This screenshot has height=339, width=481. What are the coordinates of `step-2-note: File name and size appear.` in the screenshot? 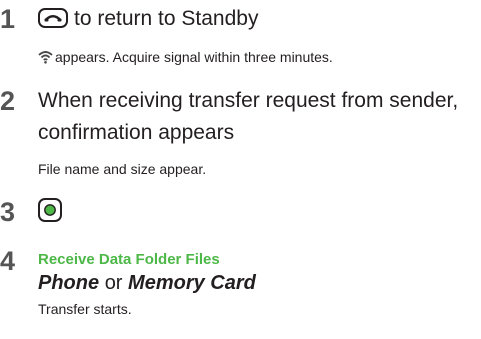 It's located at (122, 169).